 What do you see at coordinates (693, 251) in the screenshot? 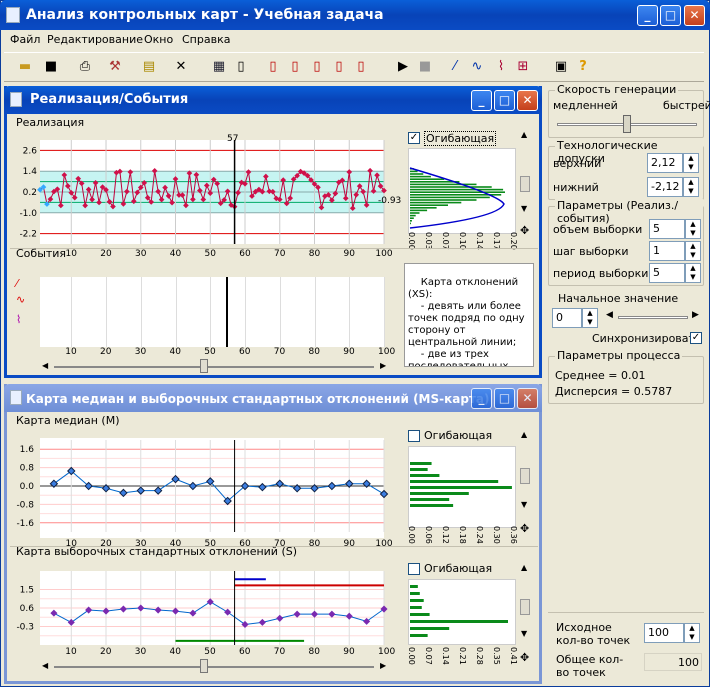
I see `step-spin: ▲ ▼` at bounding box center [693, 251].